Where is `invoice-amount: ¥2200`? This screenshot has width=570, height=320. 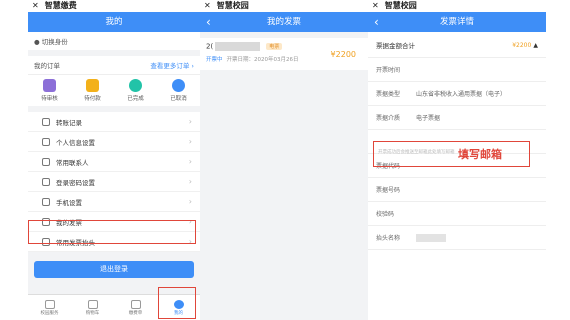 invoice-amount: ¥2200 is located at coordinates (343, 54).